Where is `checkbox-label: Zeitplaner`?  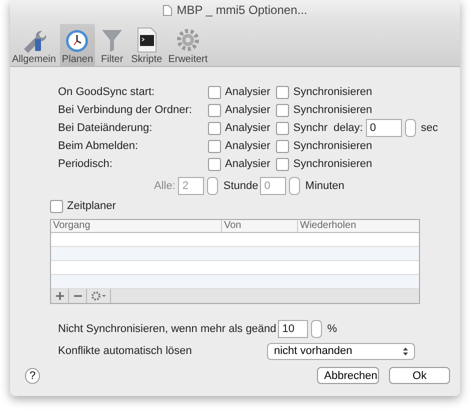
checkbox-label: Zeitplaner is located at coordinates (91, 206).